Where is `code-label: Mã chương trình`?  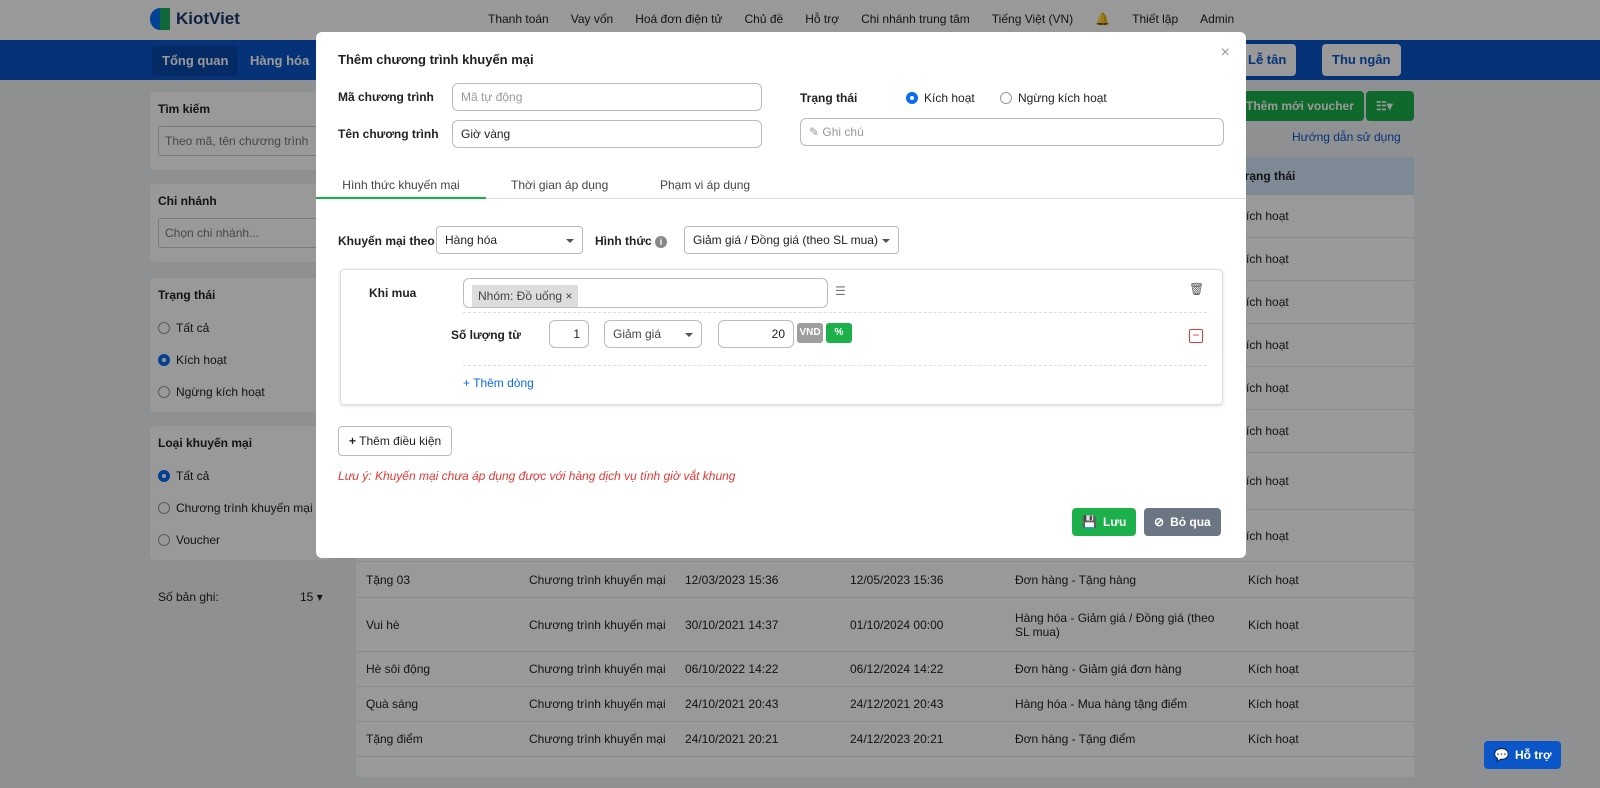
code-label: Mã chương trình is located at coordinates (386, 97).